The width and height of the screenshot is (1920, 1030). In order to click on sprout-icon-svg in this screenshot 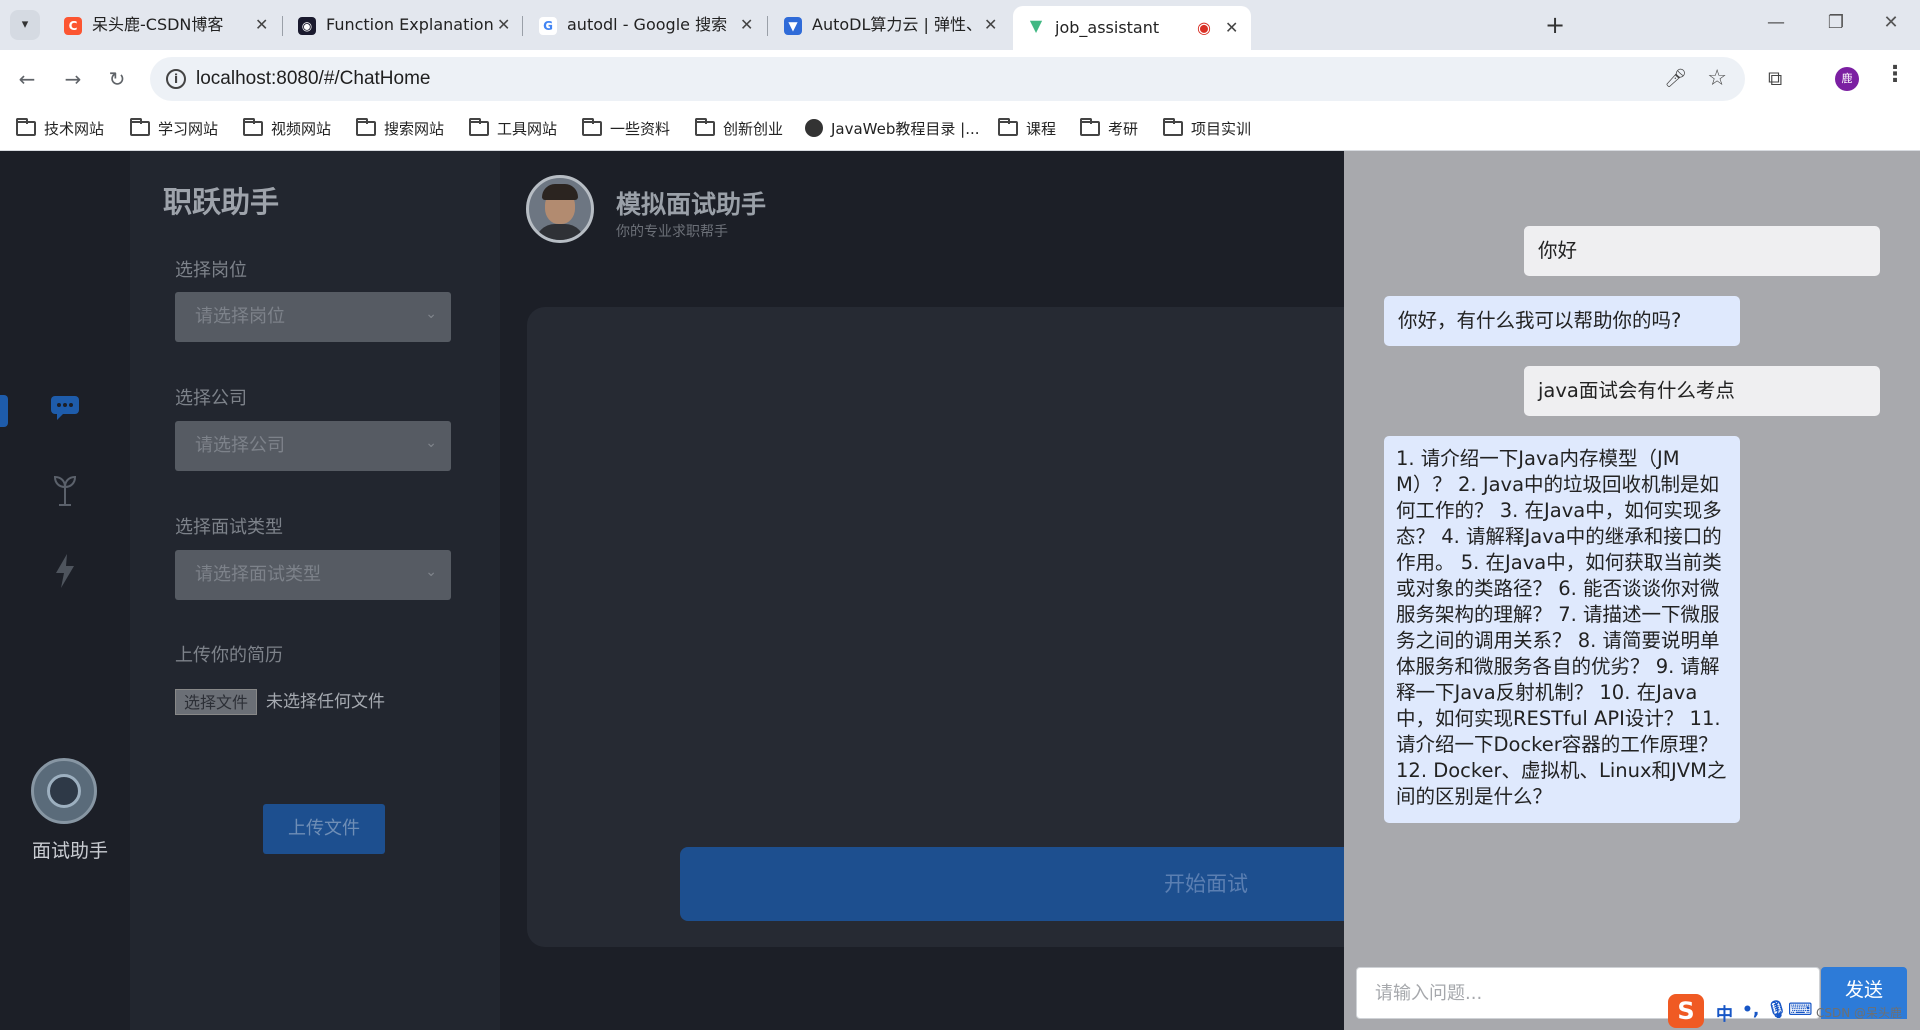, I will do `click(65, 490)`.